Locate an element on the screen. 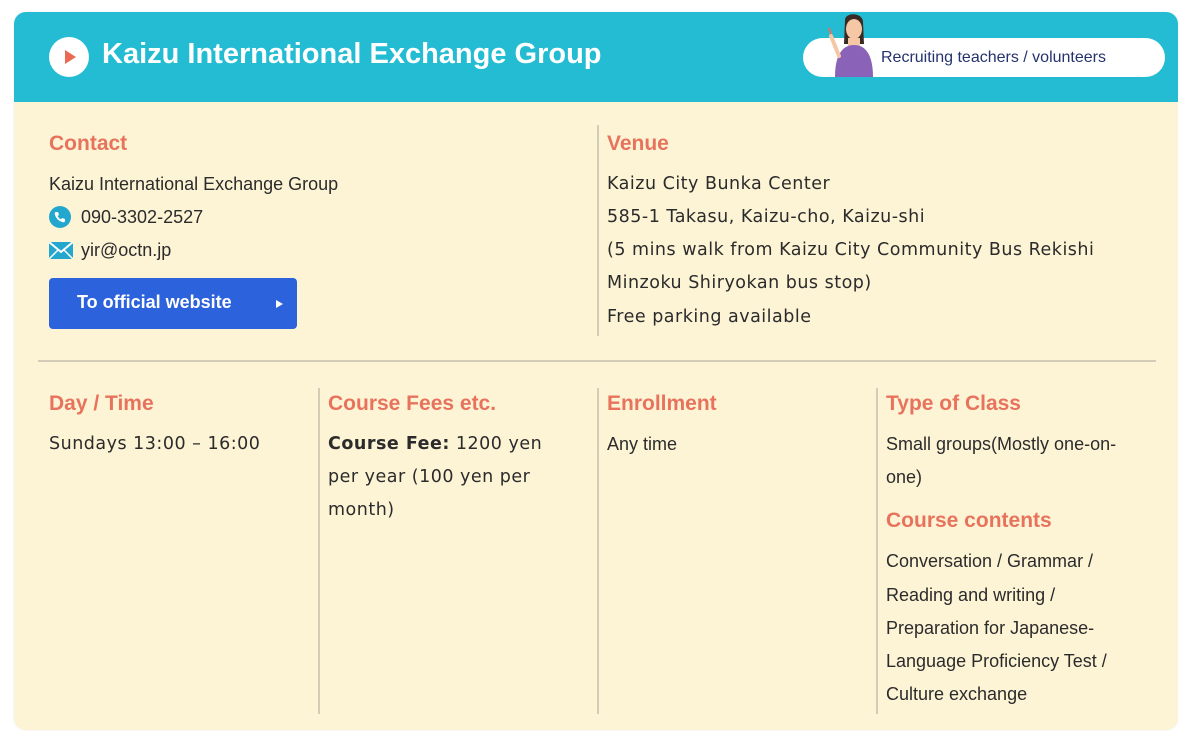 The image size is (1178, 731). fee-line-1: Course Fee: 1200 yen is located at coordinates (435, 444).